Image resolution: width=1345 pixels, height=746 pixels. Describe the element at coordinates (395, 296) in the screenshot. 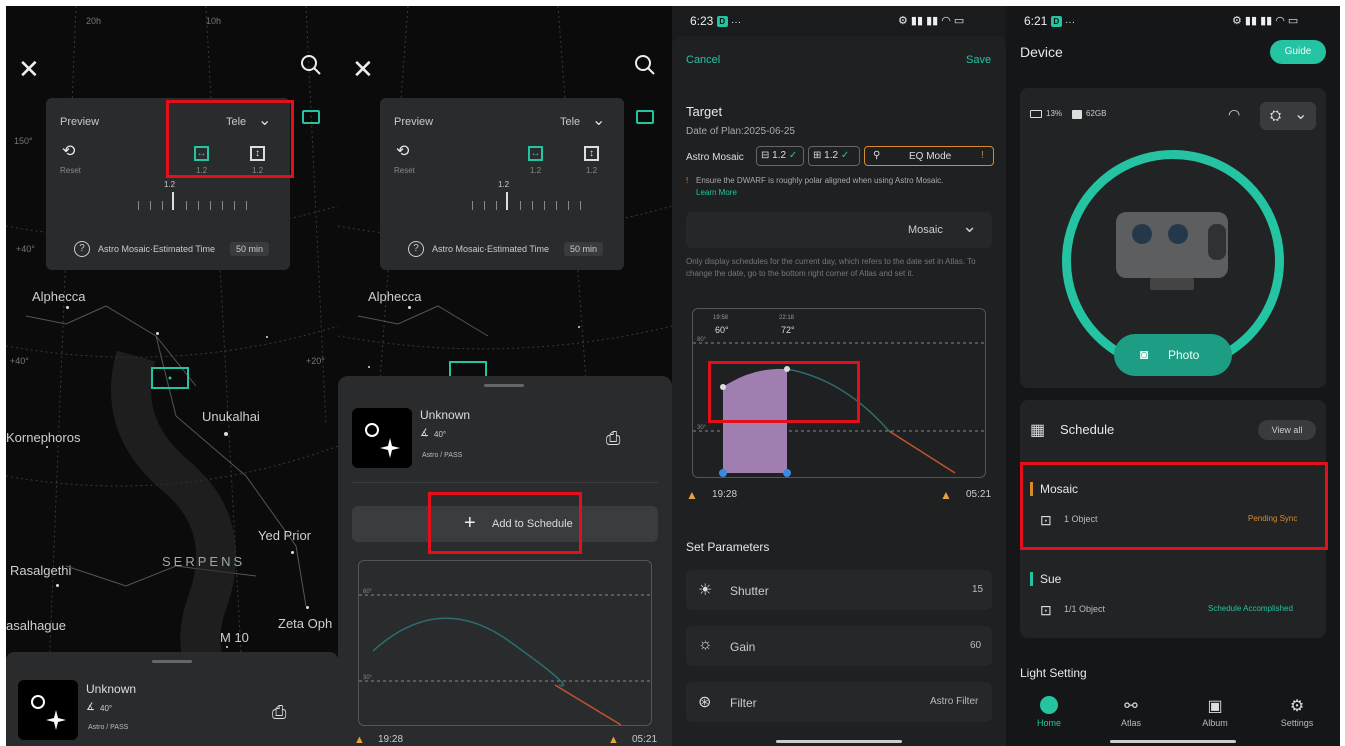

I see `star-label-alphecca: Alphecca` at that location.